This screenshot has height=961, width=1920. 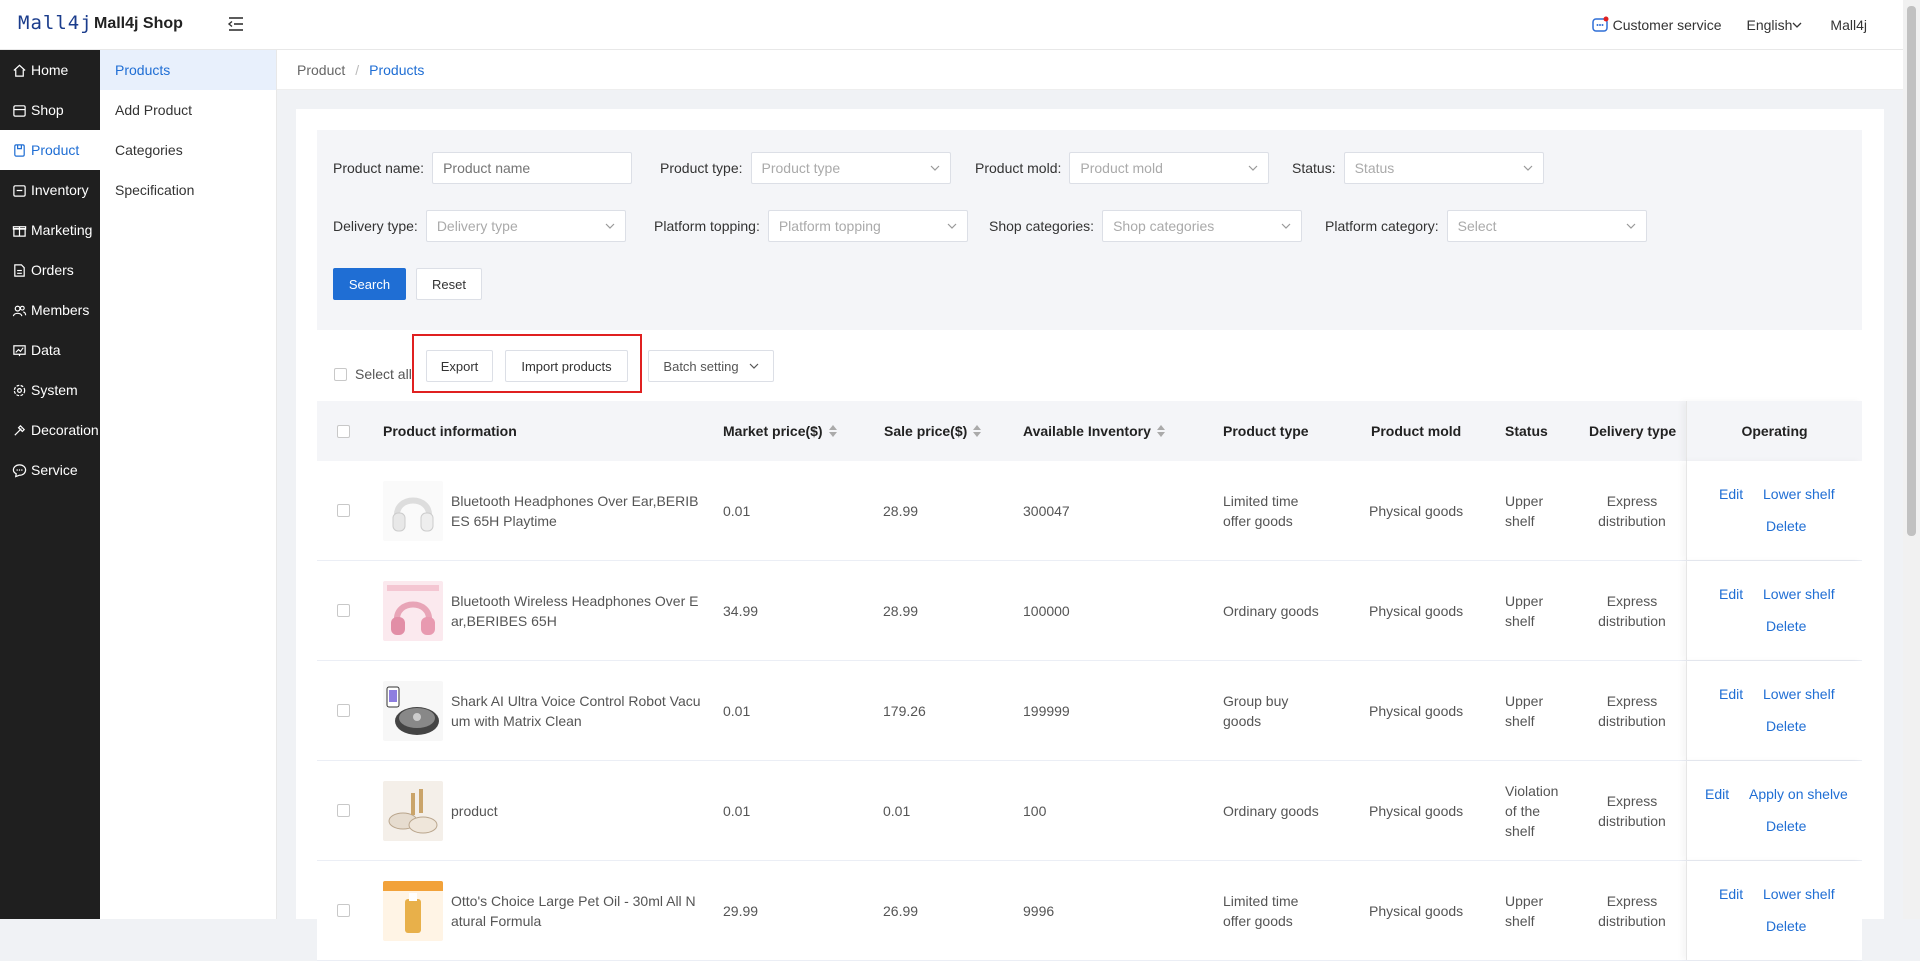 I want to click on shop-categories-select: Shop categories, so click(x=1202, y=226).